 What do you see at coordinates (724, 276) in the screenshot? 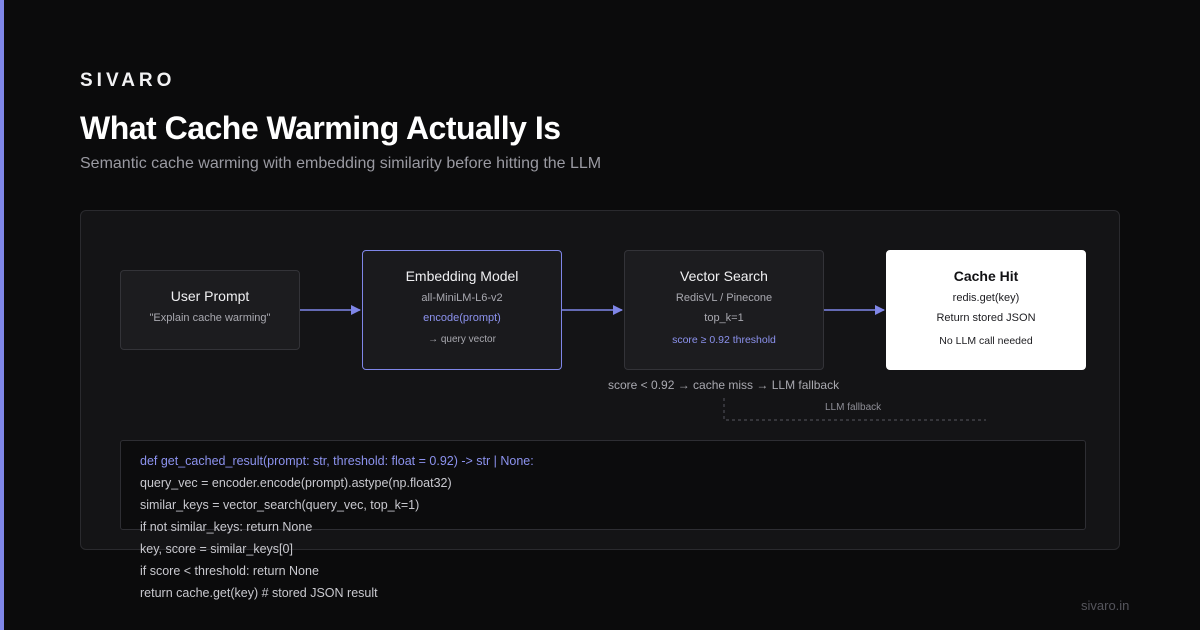
I see `node-search-title: Vector Search` at bounding box center [724, 276].